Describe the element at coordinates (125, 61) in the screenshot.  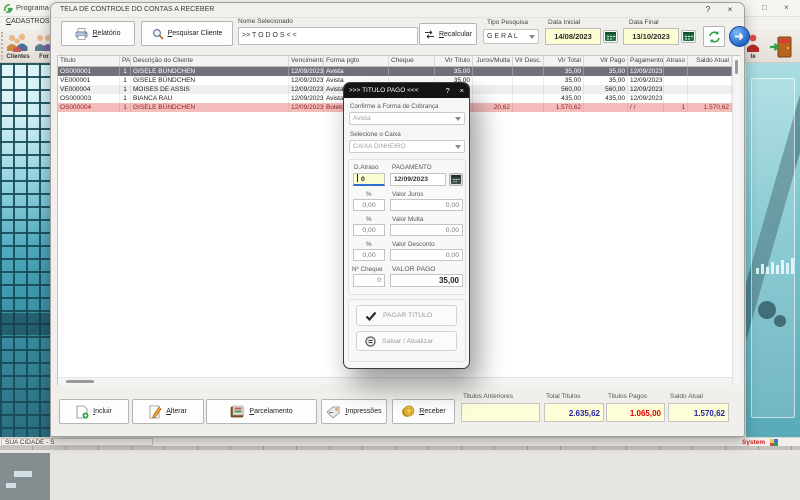
I see `column-header-pa: PA` at that location.